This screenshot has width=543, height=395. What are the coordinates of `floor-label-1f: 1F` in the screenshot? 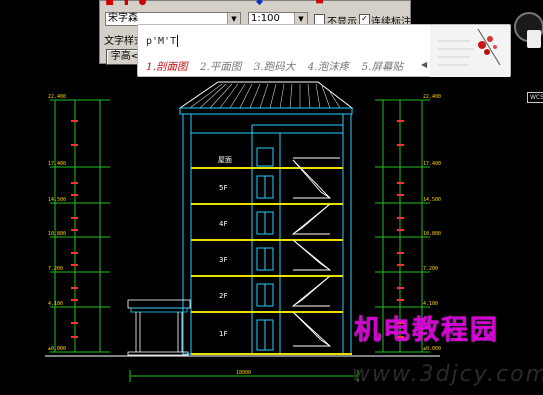 It's located at (223, 334).